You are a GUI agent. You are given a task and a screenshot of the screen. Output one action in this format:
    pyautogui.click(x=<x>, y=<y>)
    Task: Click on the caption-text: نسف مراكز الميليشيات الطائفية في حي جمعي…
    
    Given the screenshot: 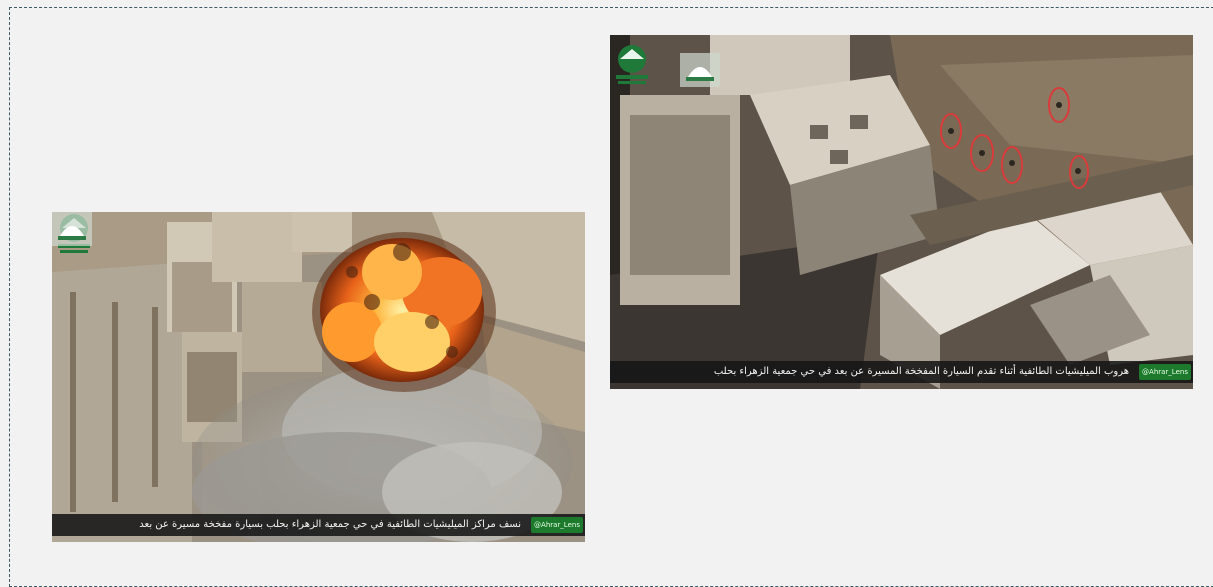 What is the action you would take?
    pyautogui.click(x=330, y=524)
    